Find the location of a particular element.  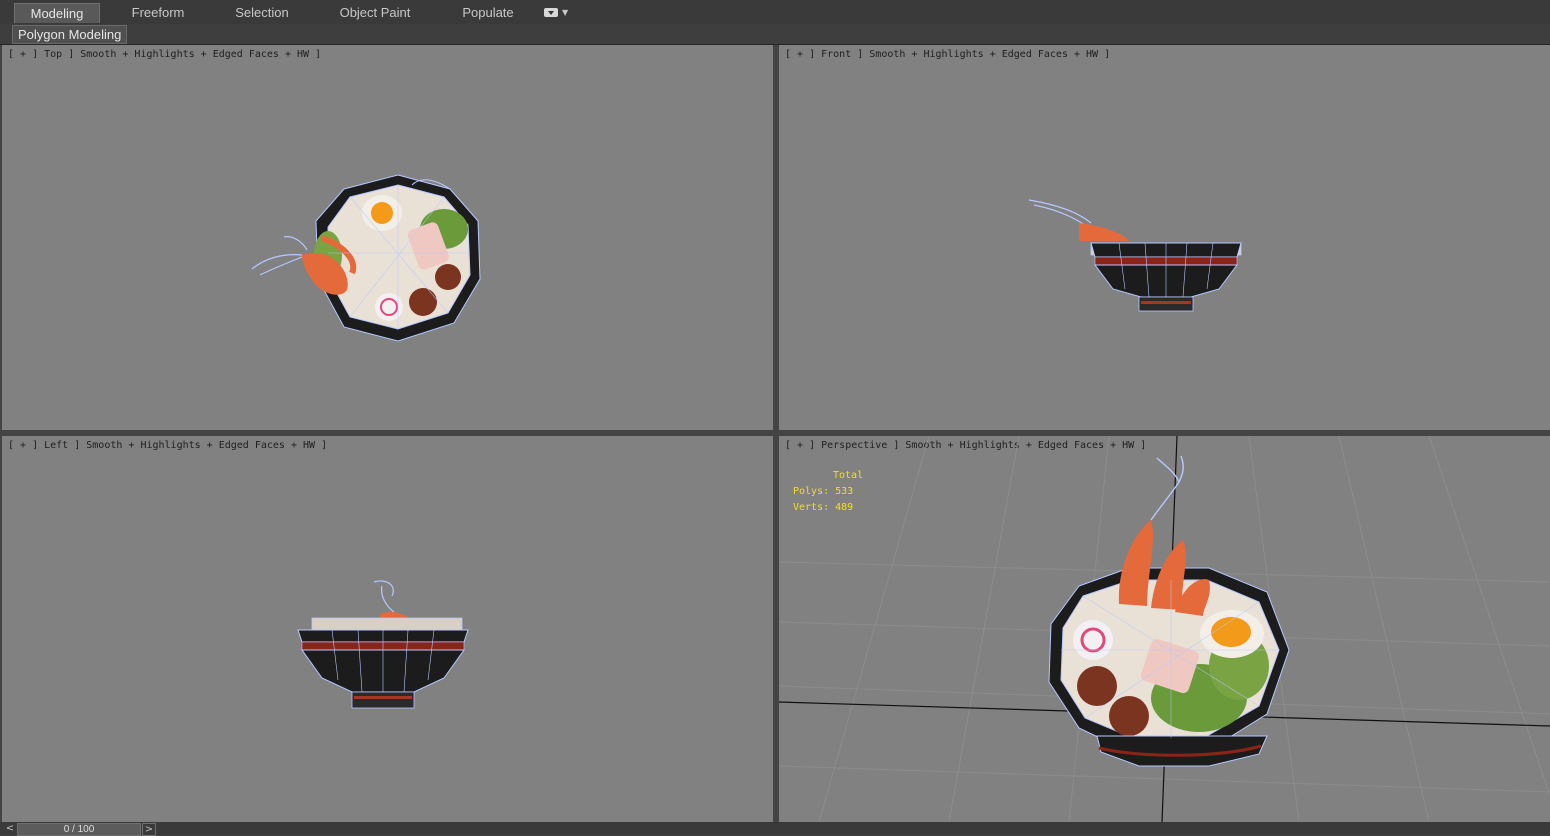

tab-modeling: Modeling is located at coordinates (57, 13).